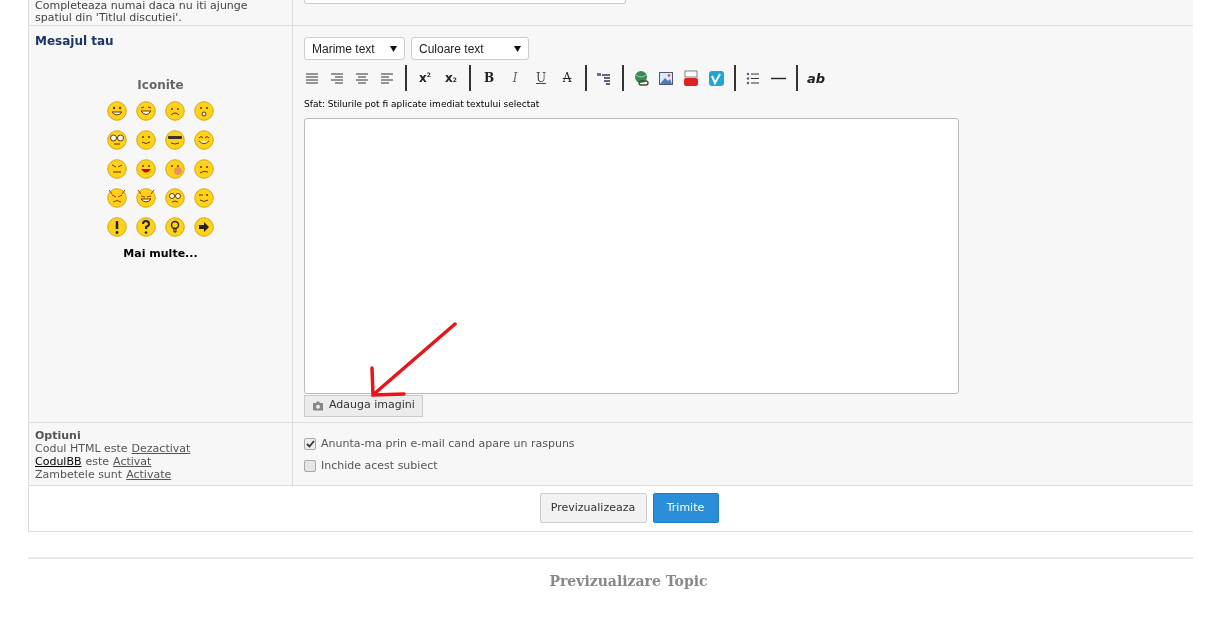 This screenshot has height=640, width=1218. I want to click on options-title: Optiuni, so click(58, 435).